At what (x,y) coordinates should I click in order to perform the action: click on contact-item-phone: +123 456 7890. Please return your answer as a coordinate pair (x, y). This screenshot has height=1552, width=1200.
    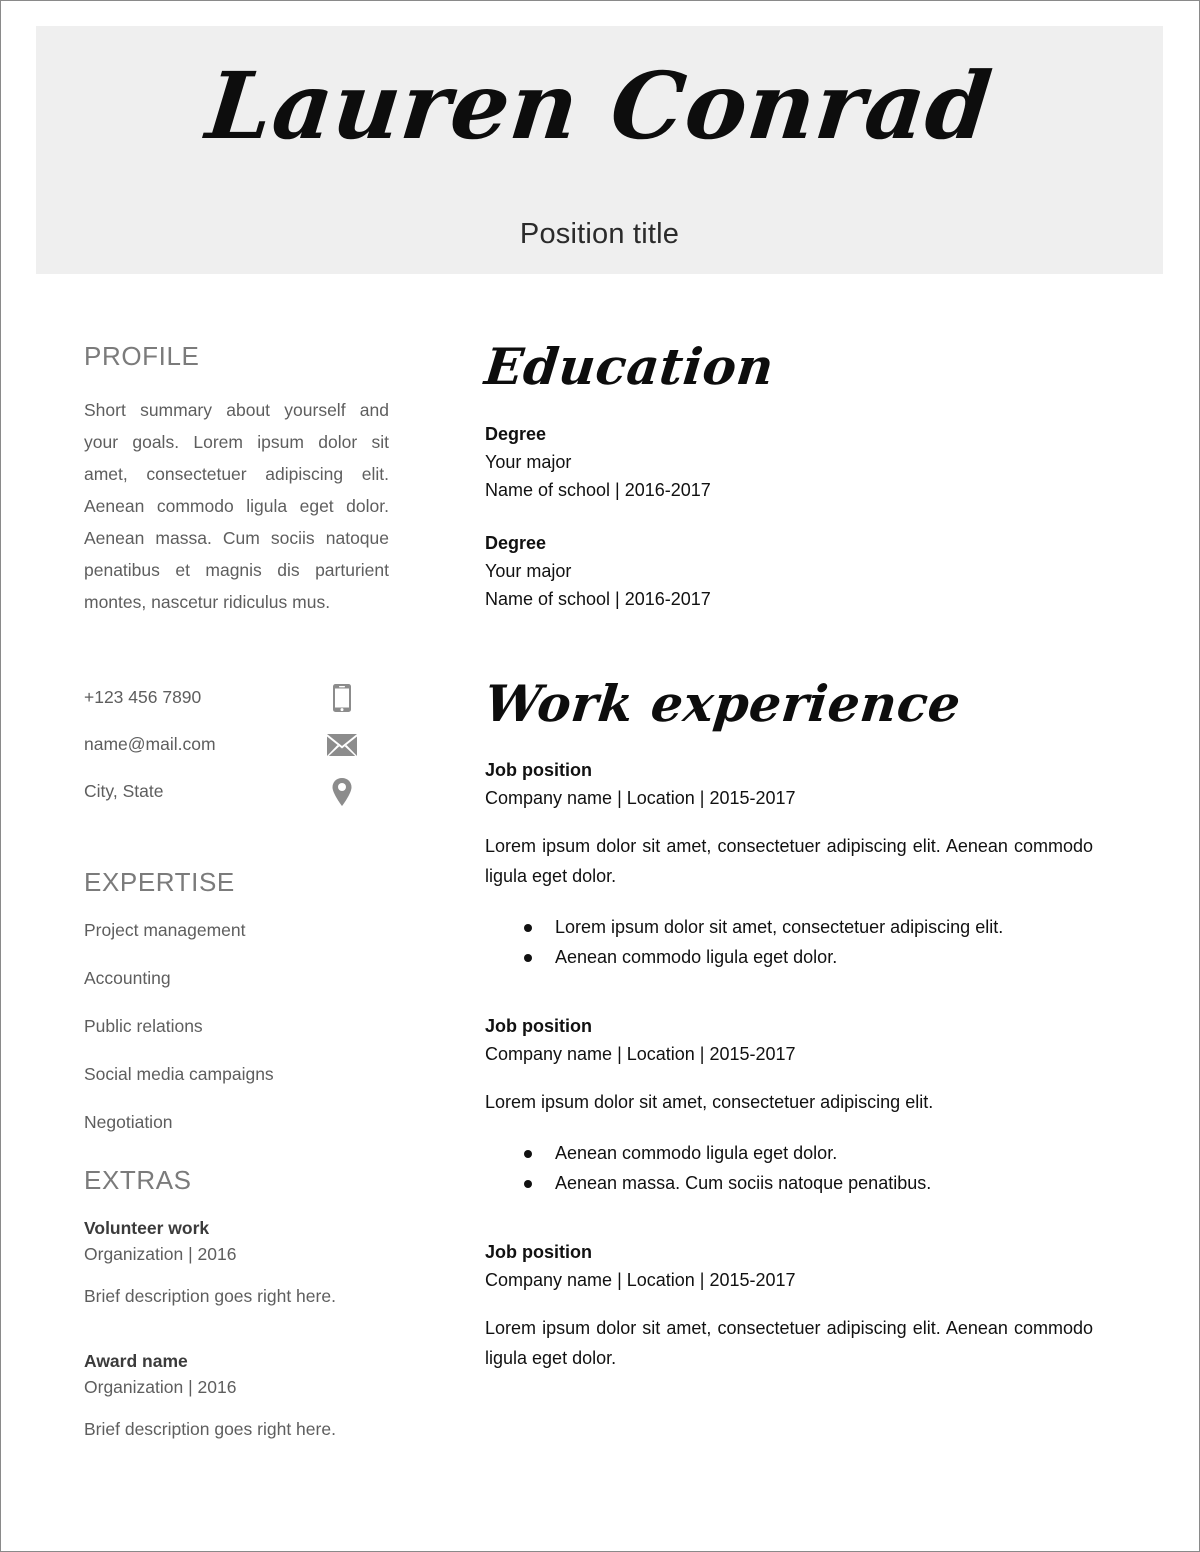
    Looking at the image, I should click on (236, 697).